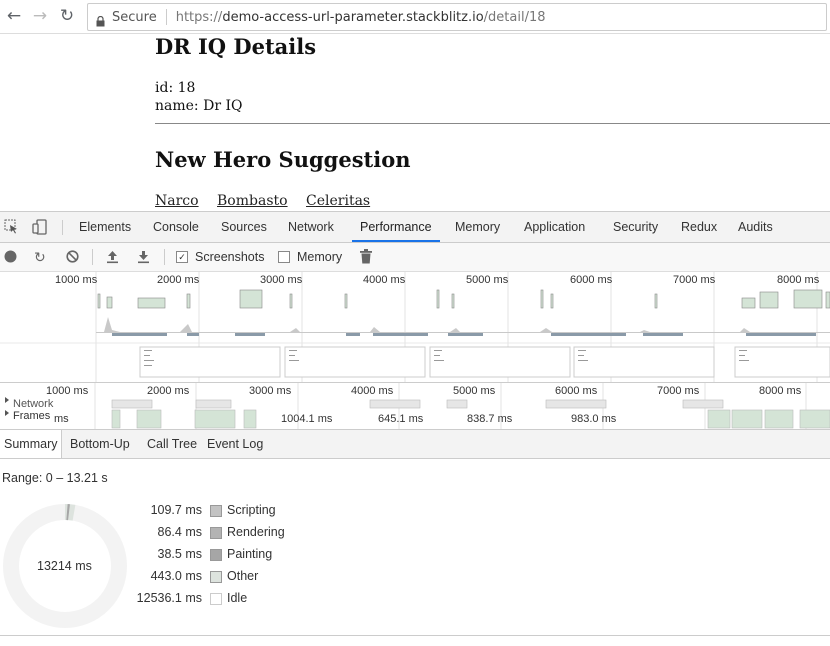 Image resolution: width=830 pixels, height=646 pixels. Describe the element at coordinates (415, 635) in the screenshot. I see `bottom-border` at that location.